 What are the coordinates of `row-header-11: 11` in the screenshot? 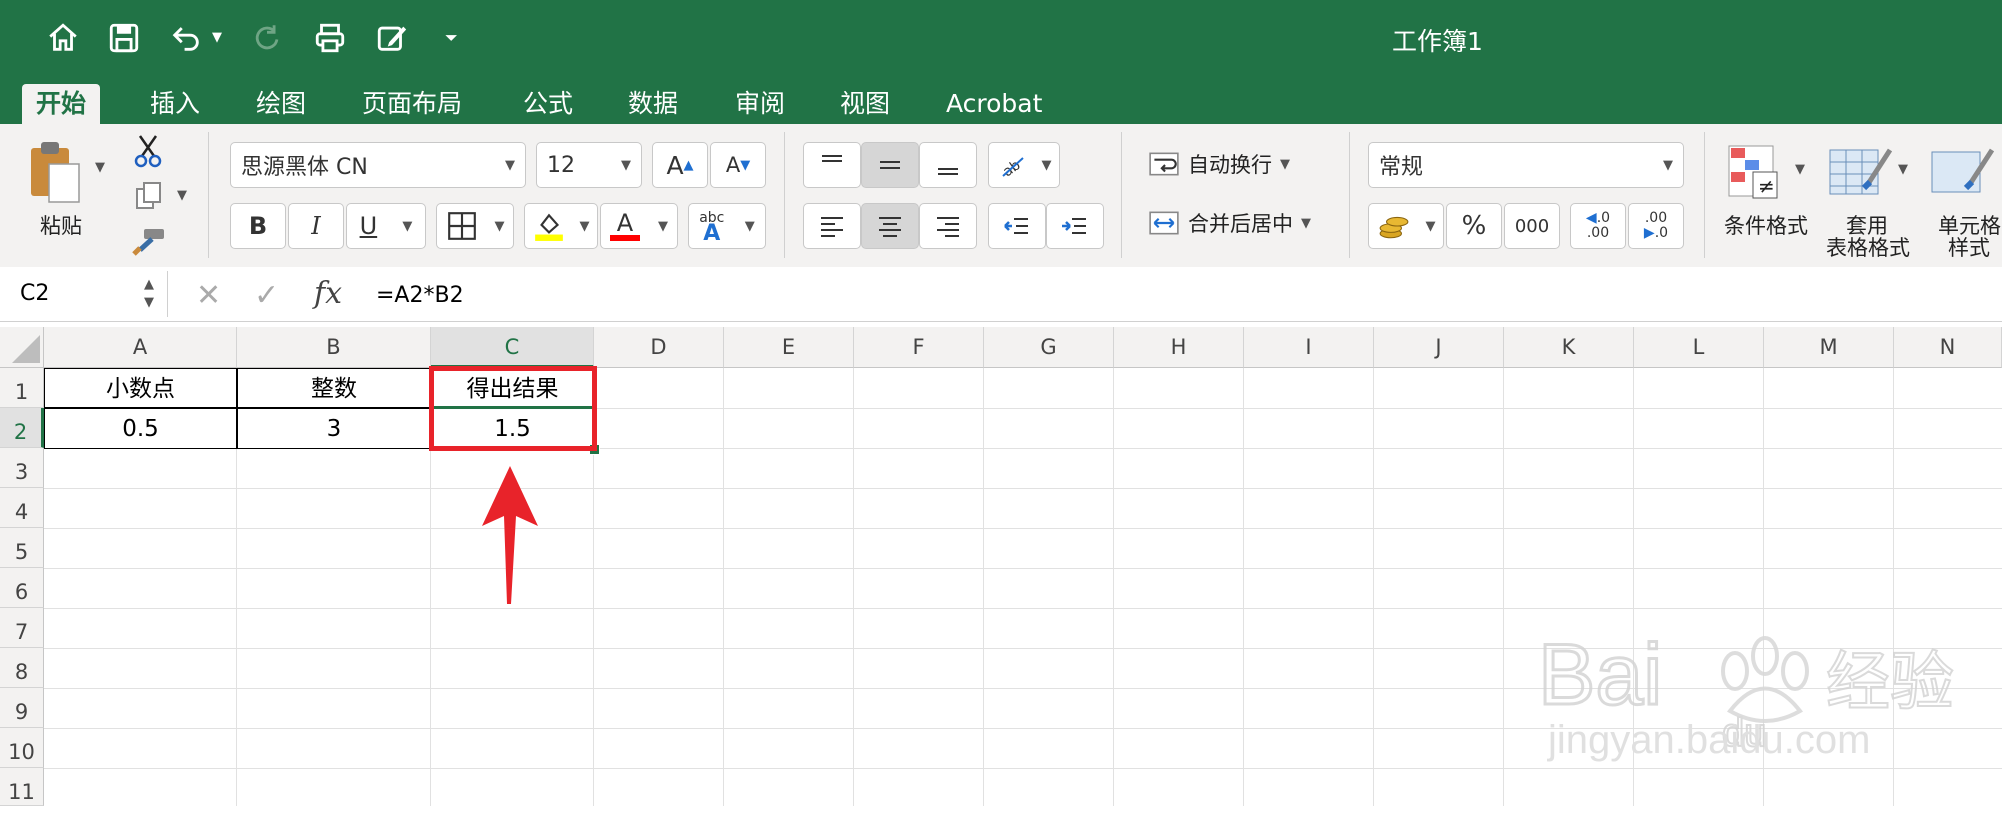 It's located at (22, 787).